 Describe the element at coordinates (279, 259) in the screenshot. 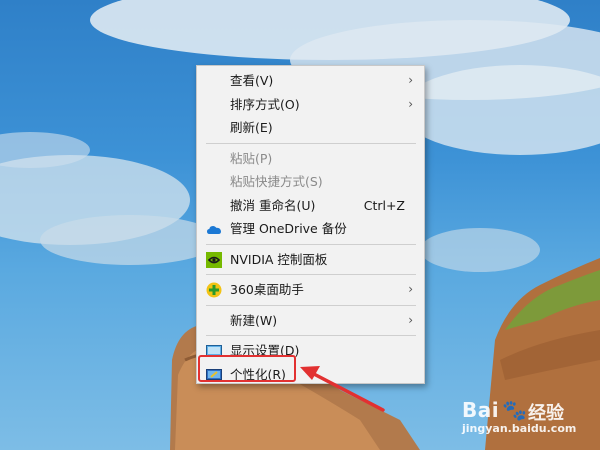

I see `menu-item-label: NVIDIA 控制面板` at that location.